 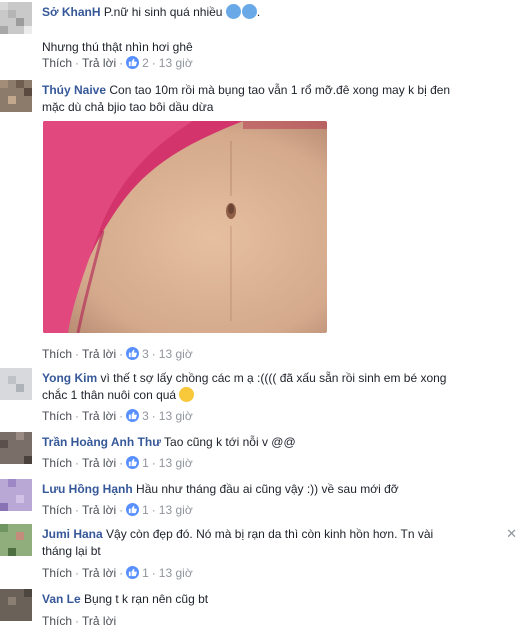 What do you see at coordinates (61, 599) in the screenshot?
I see `commenter-name: Van Le` at bounding box center [61, 599].